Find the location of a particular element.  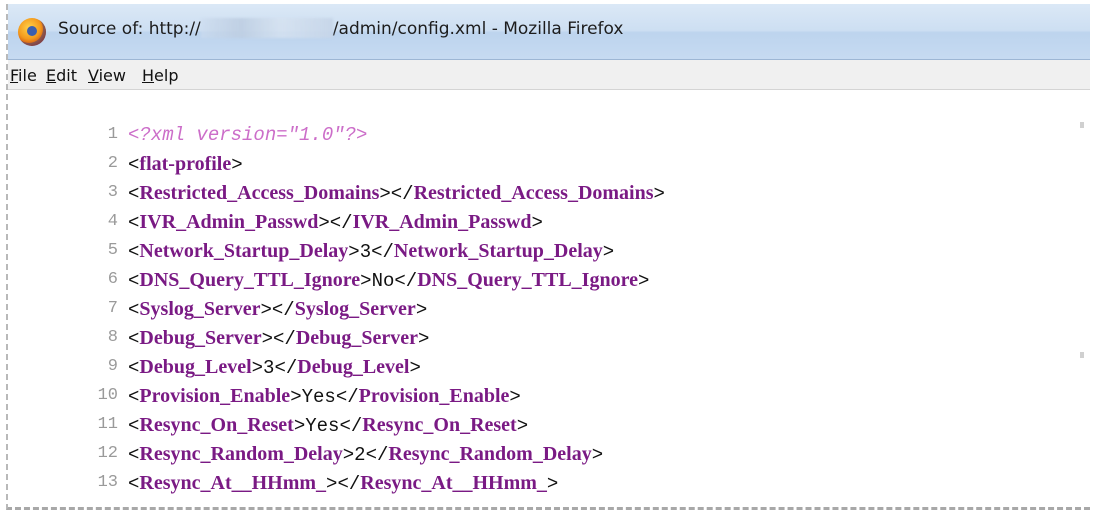

line-number: 13 is located at coordinates (107, 482).